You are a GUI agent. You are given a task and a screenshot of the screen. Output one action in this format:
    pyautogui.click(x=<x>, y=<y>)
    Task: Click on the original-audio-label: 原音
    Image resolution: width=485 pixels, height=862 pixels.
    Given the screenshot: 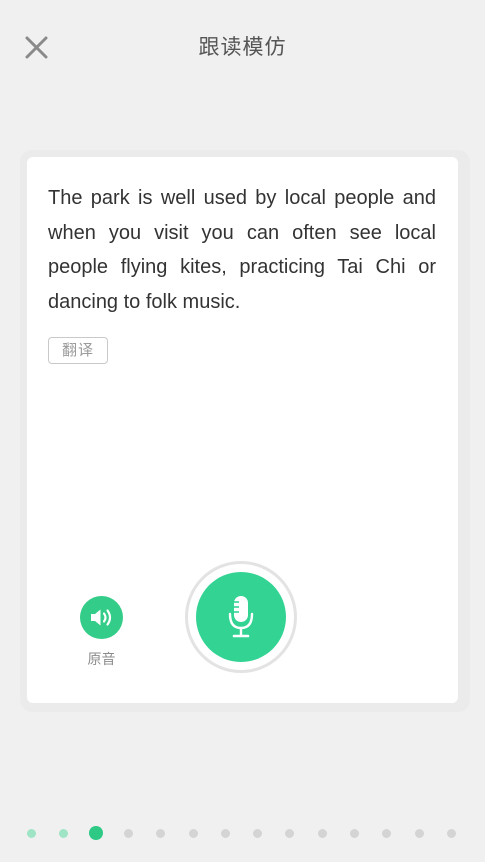 What is the action you would take?
    pyautogui.click(x=101, y=660)
    